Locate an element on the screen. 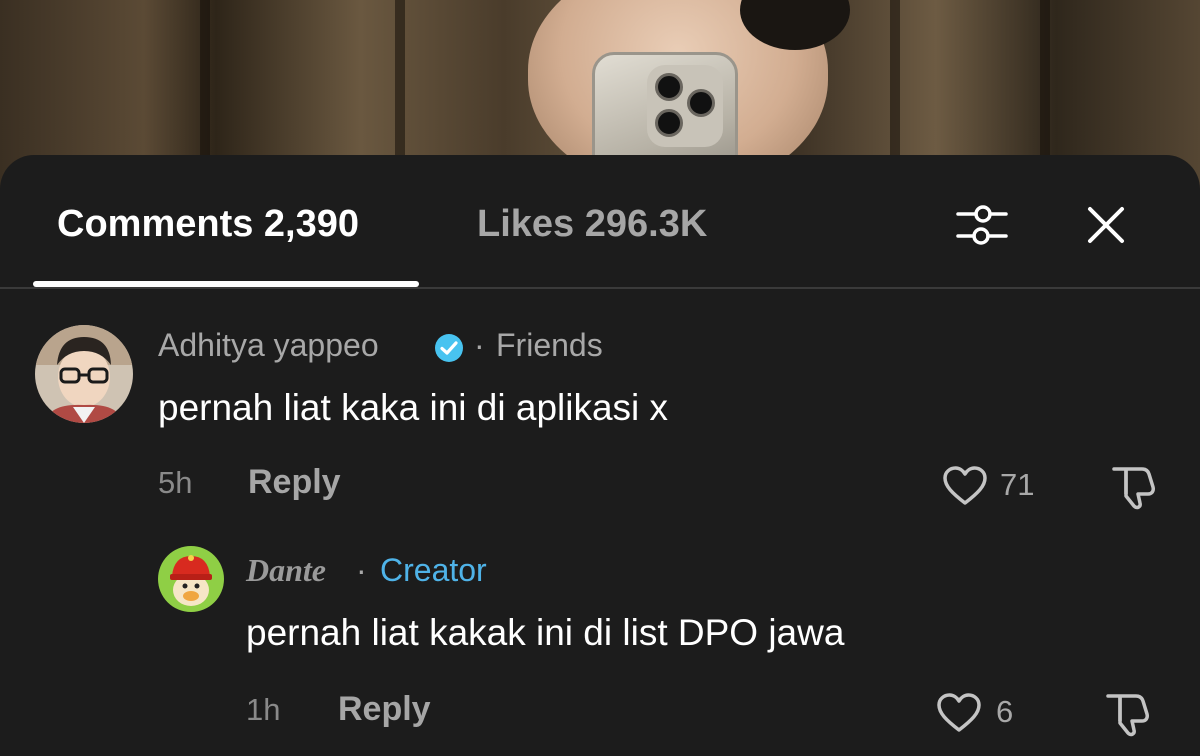  tab-divider is located at coordinates (600, 288).